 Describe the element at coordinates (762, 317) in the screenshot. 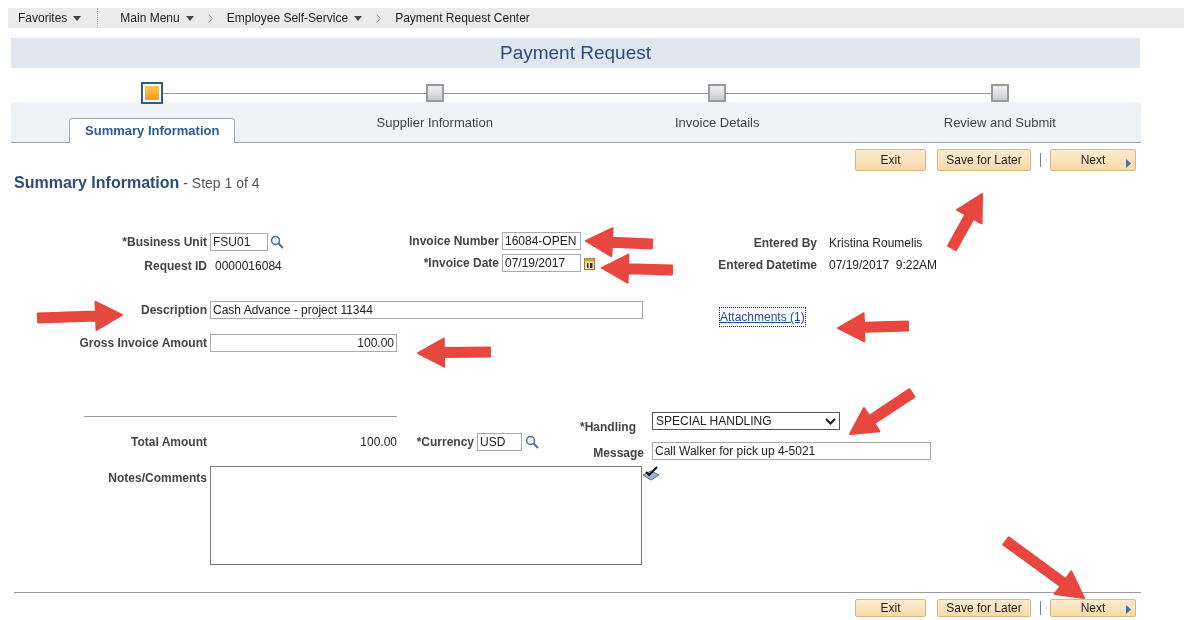

I see `attachments-link: Attachments (1)` at that location.